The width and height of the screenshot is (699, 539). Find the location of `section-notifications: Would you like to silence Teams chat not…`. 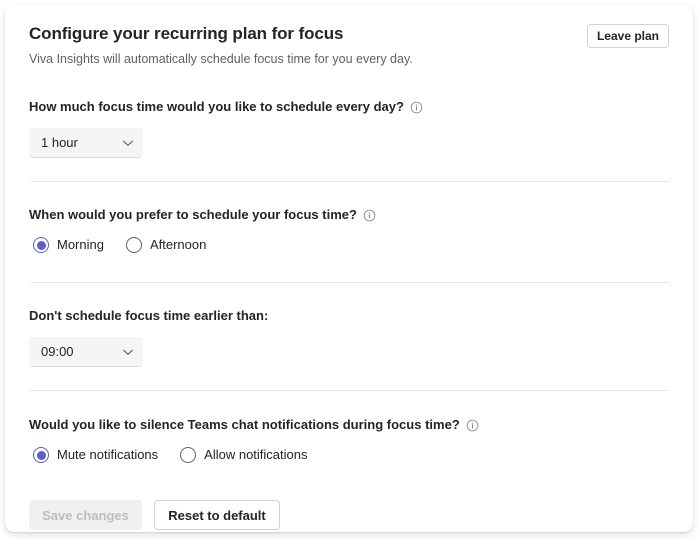

section-notifications: Would you like to silence Teams chat not… is located at coordinates (349, 440).